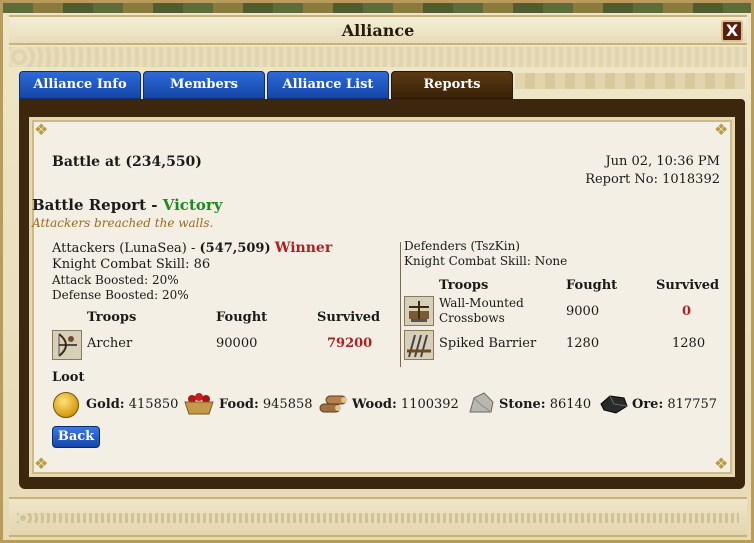 The width and height of the screenshot is (754, 543). Describe the element at coordinates (192, 205) in the screenshot. I see `battle-result: Victory` at that location.